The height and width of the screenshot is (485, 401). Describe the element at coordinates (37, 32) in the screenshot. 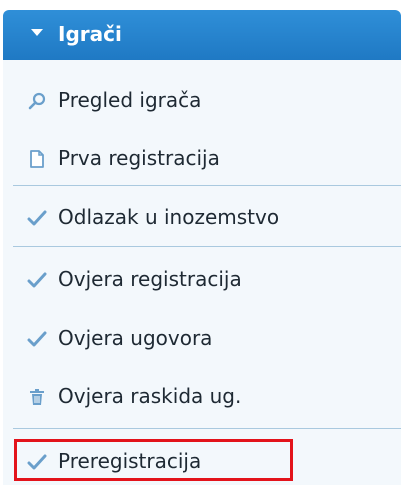

I see `chevron-down-icon` at that location.